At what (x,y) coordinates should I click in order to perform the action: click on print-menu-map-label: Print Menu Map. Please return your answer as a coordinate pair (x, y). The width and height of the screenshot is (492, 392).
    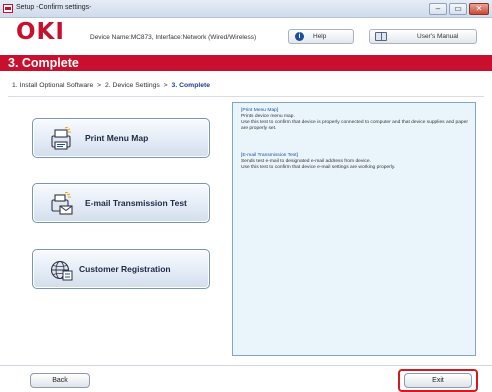
    Looking at the image, I should click on (117, 138).